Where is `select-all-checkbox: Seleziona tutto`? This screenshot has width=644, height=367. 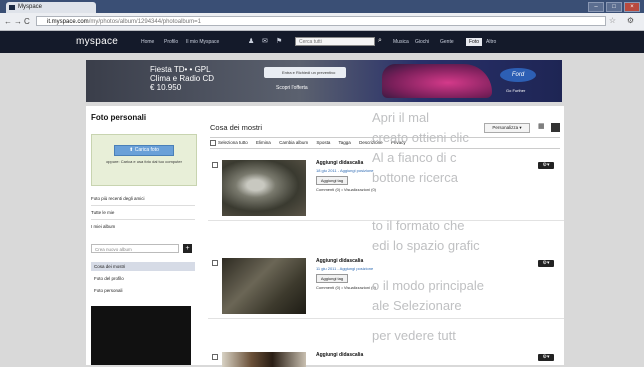 select-all-checkbox: Seleziona tutto is located at coordinates (229, 142).